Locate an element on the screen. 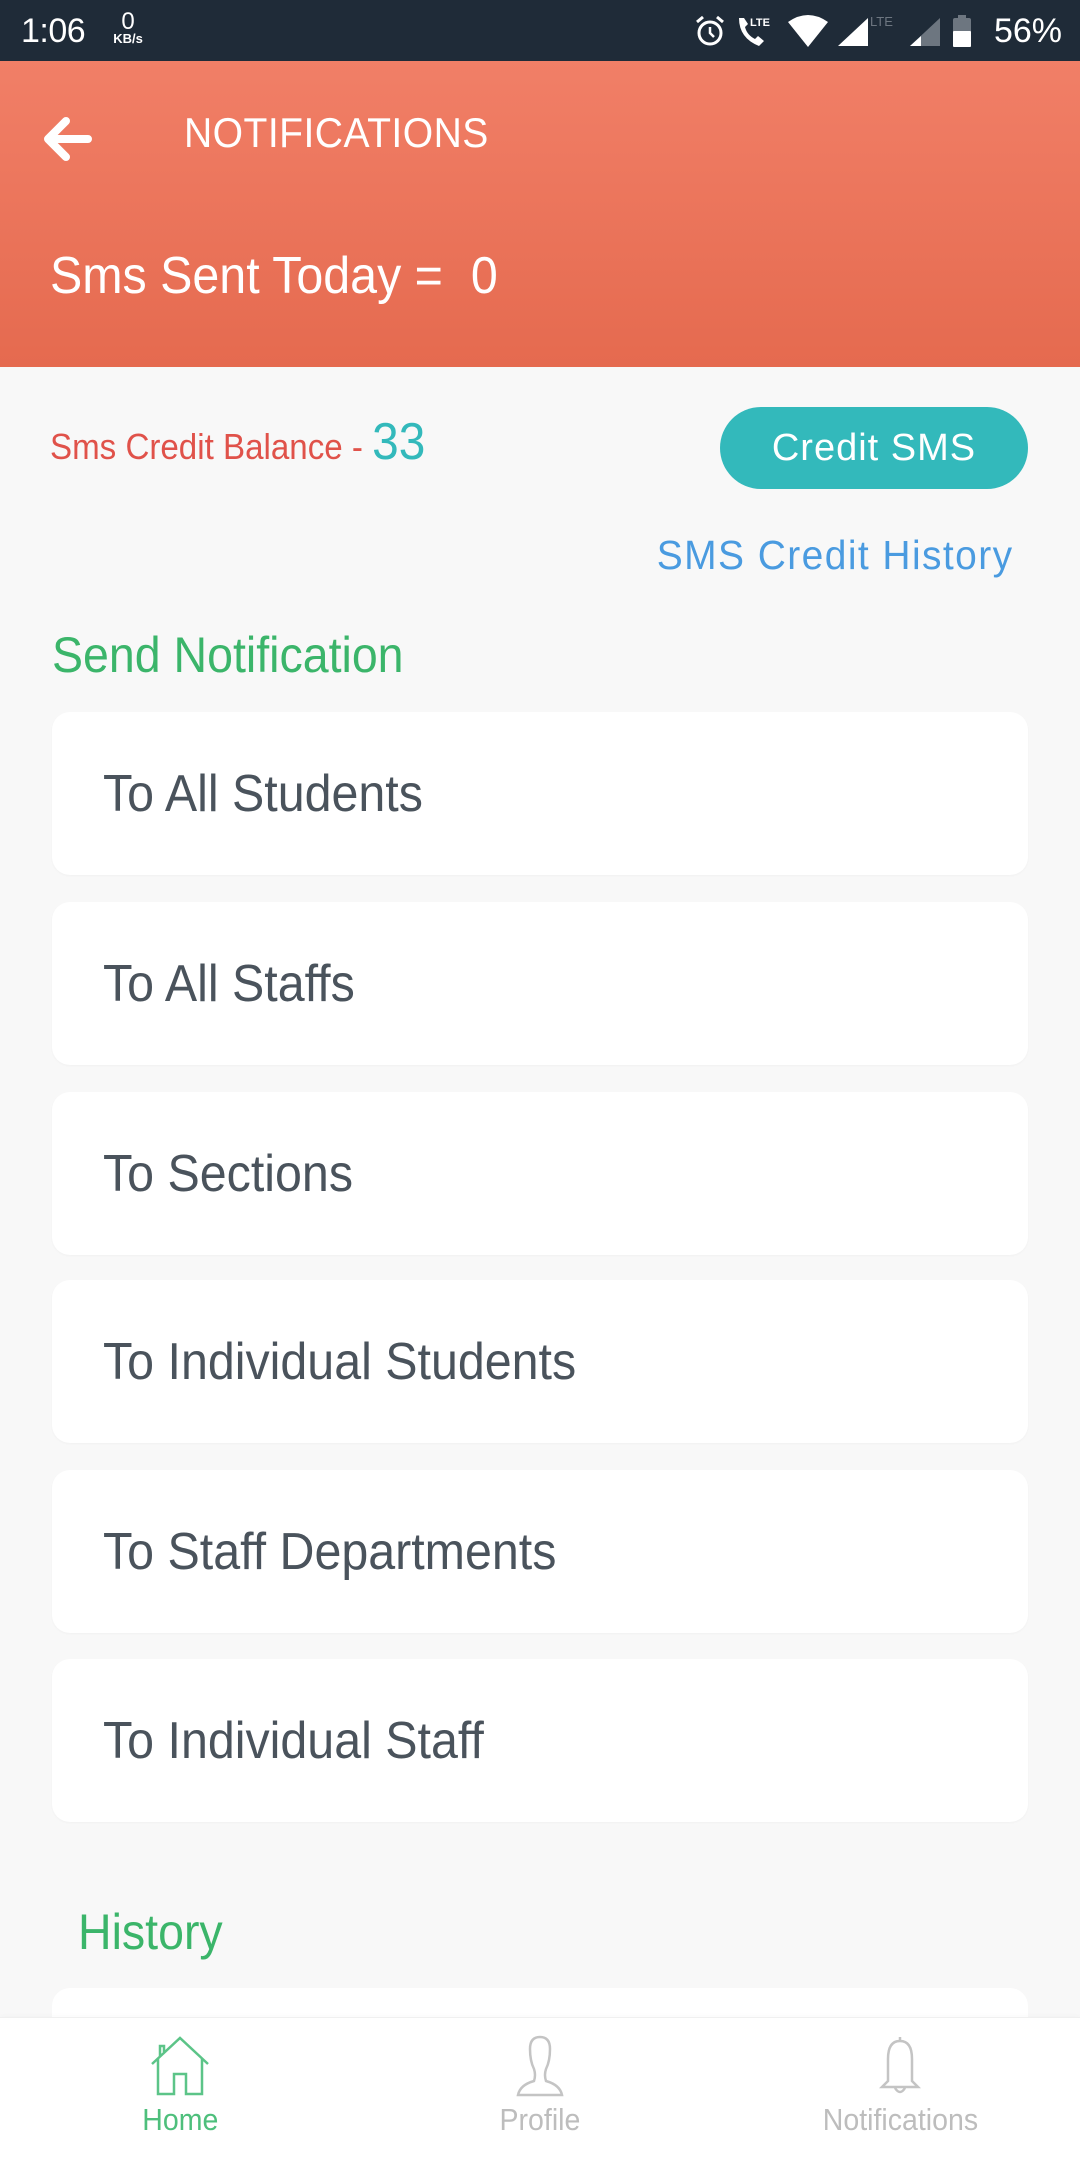 This screenshot has height=2160, width=1080. page-title: NOTIFICATIONS is located at coordinates (336, 132).